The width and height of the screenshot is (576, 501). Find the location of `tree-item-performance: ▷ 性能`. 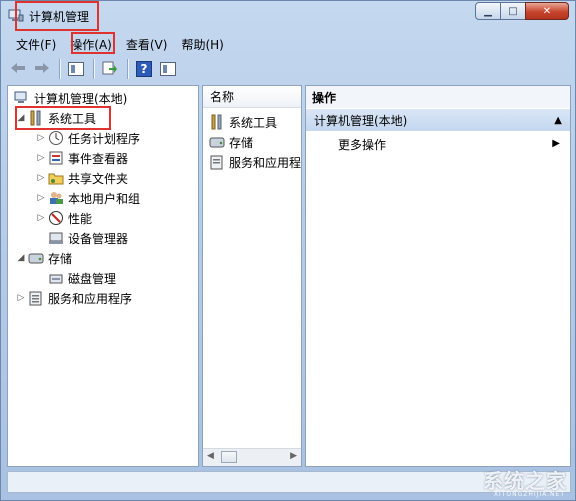

tree-item-performance: ▷ 性能 is located at coordinates (64, 218).